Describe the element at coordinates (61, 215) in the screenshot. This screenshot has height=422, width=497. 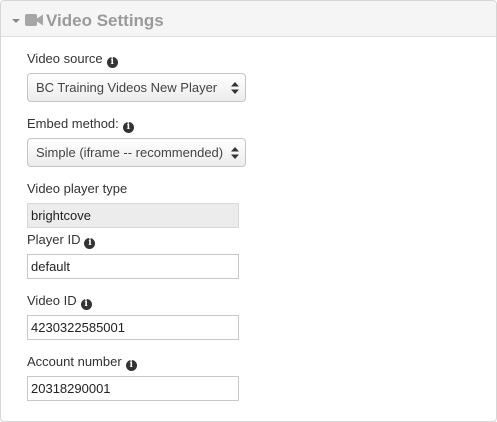
I see `video-player-type-value: brightcove` at that location.